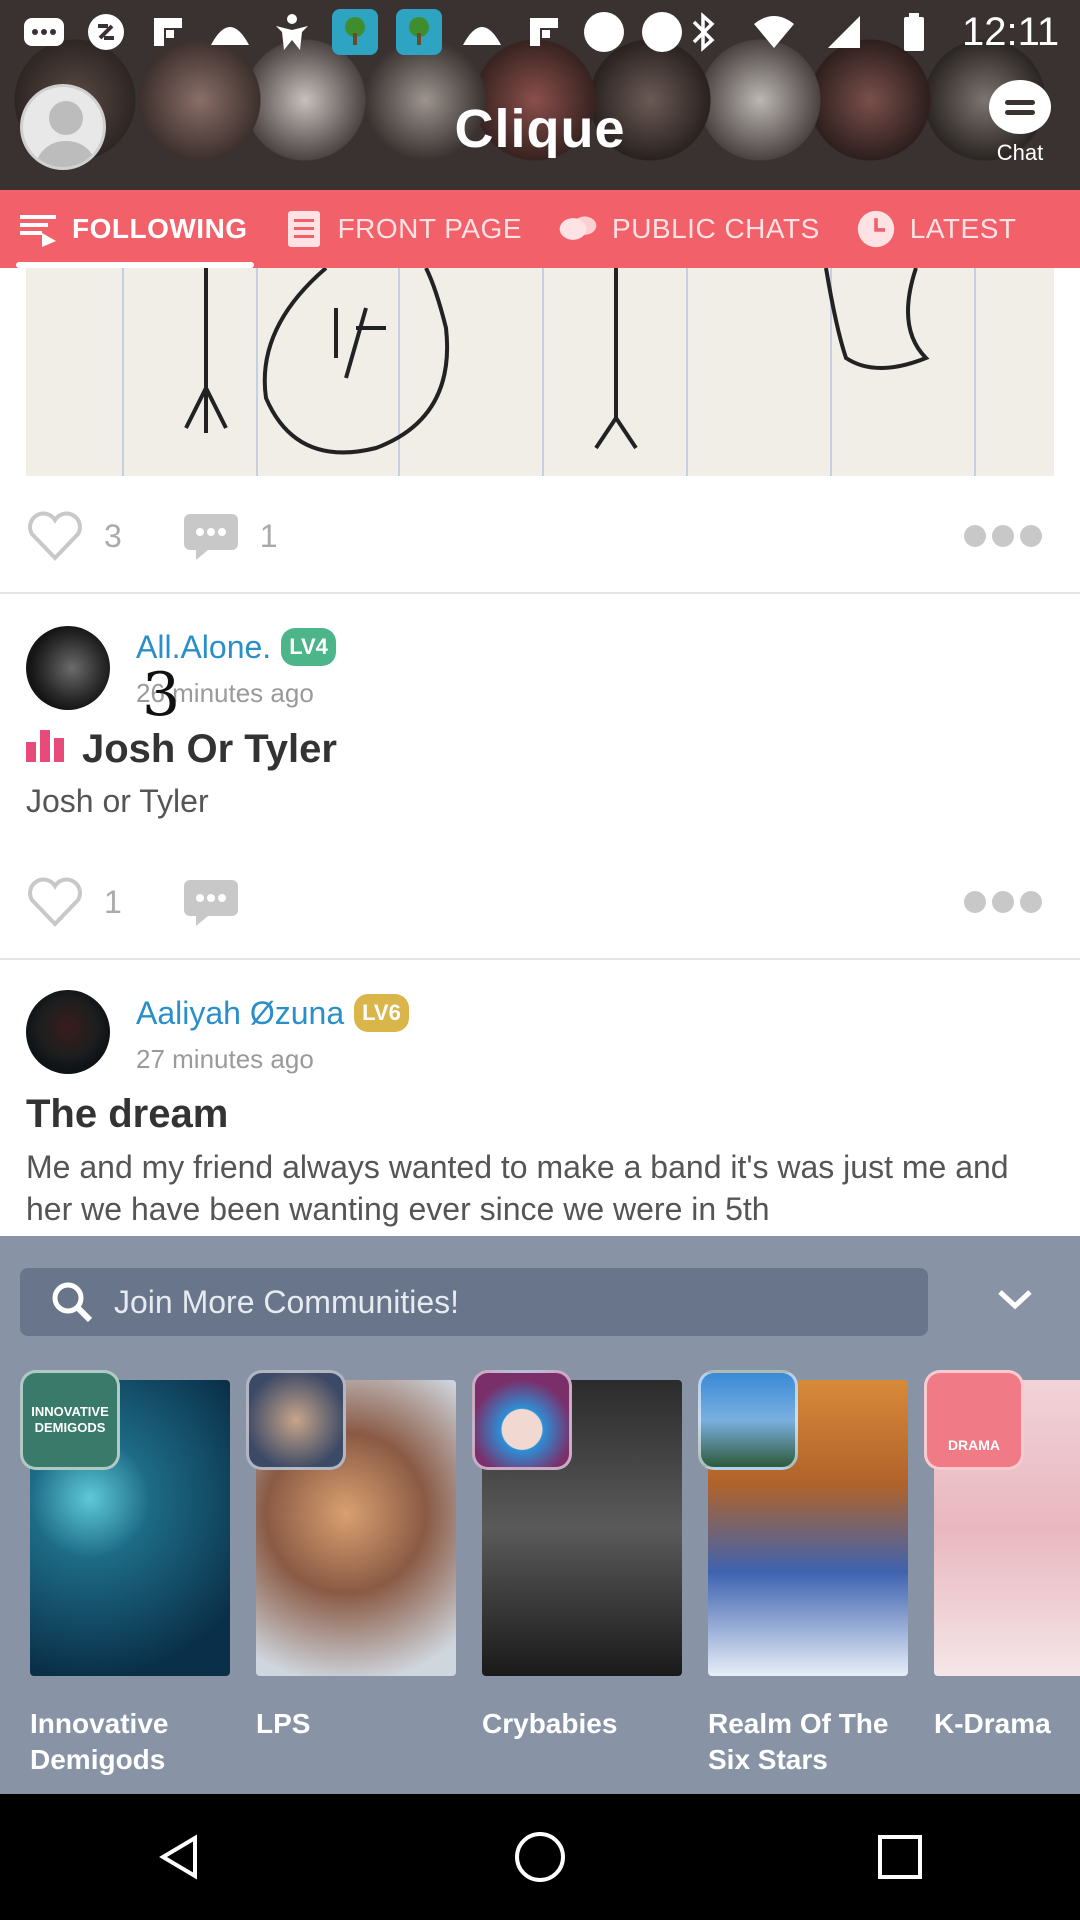 The width and height of the screenshot is (1080, 1920). I want to click on level-badge: LV6, so click(381, 1013).